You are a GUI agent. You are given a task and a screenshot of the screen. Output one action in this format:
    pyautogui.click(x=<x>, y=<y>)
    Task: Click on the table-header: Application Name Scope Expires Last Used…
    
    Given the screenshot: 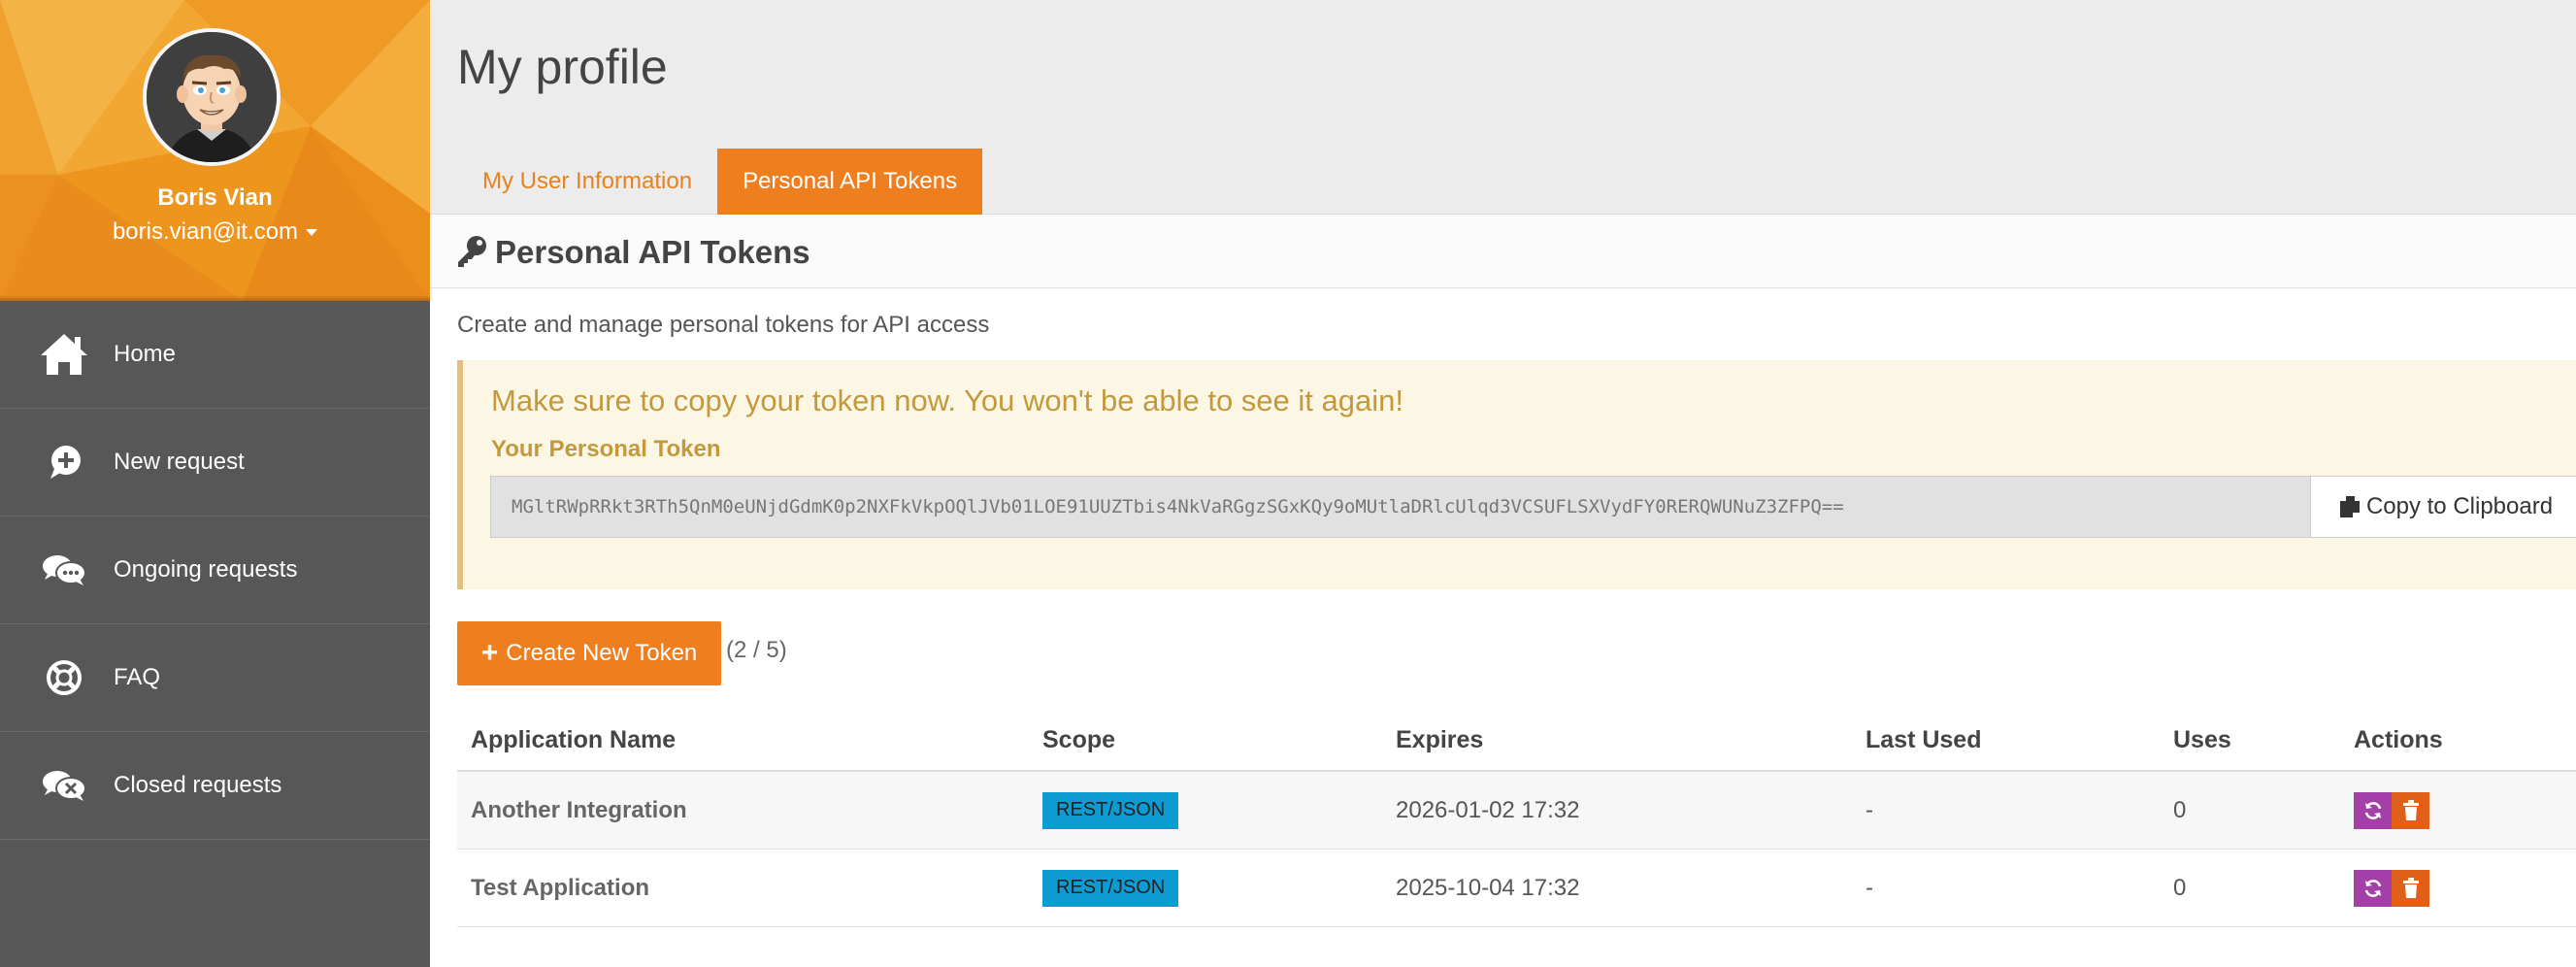 What is the action you would take?
    pyautogui.click(x=1516, y=740)
    